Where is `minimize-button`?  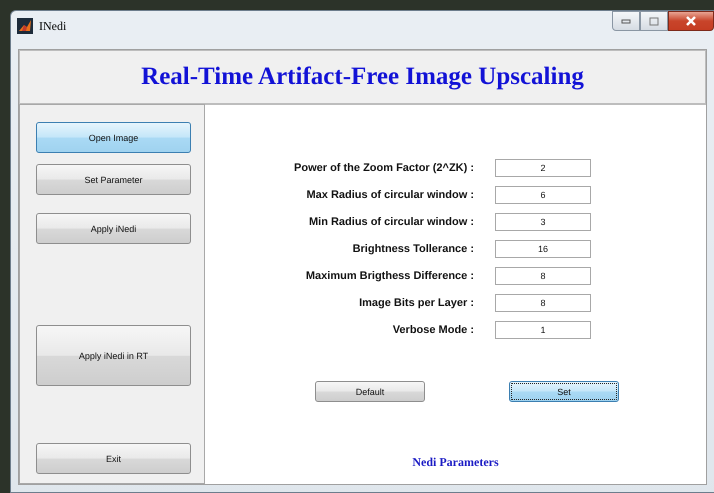
minimize-button is located at coordinates (626, 21).